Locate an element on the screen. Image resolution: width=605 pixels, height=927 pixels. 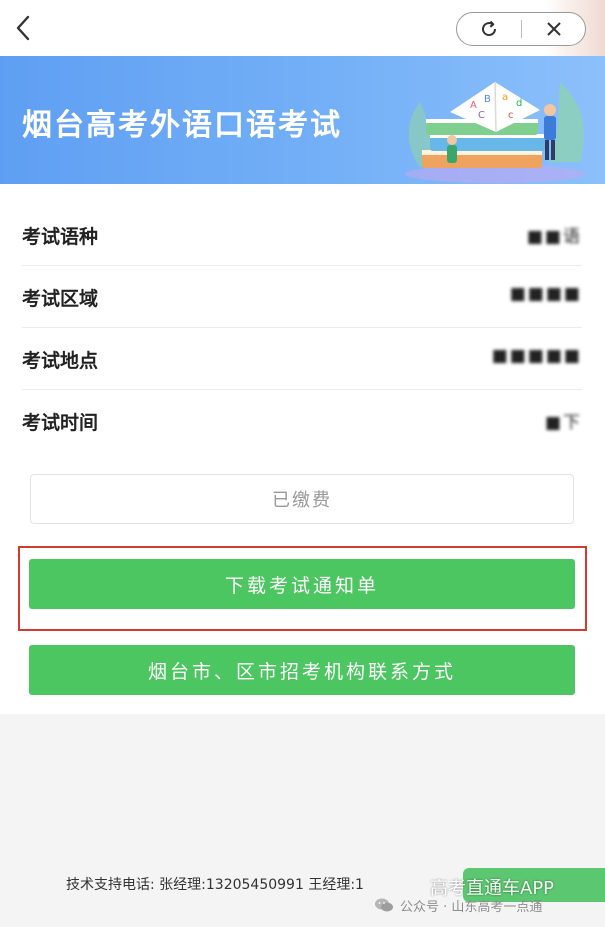
svg-text: a is located at coordinates (505, 97).